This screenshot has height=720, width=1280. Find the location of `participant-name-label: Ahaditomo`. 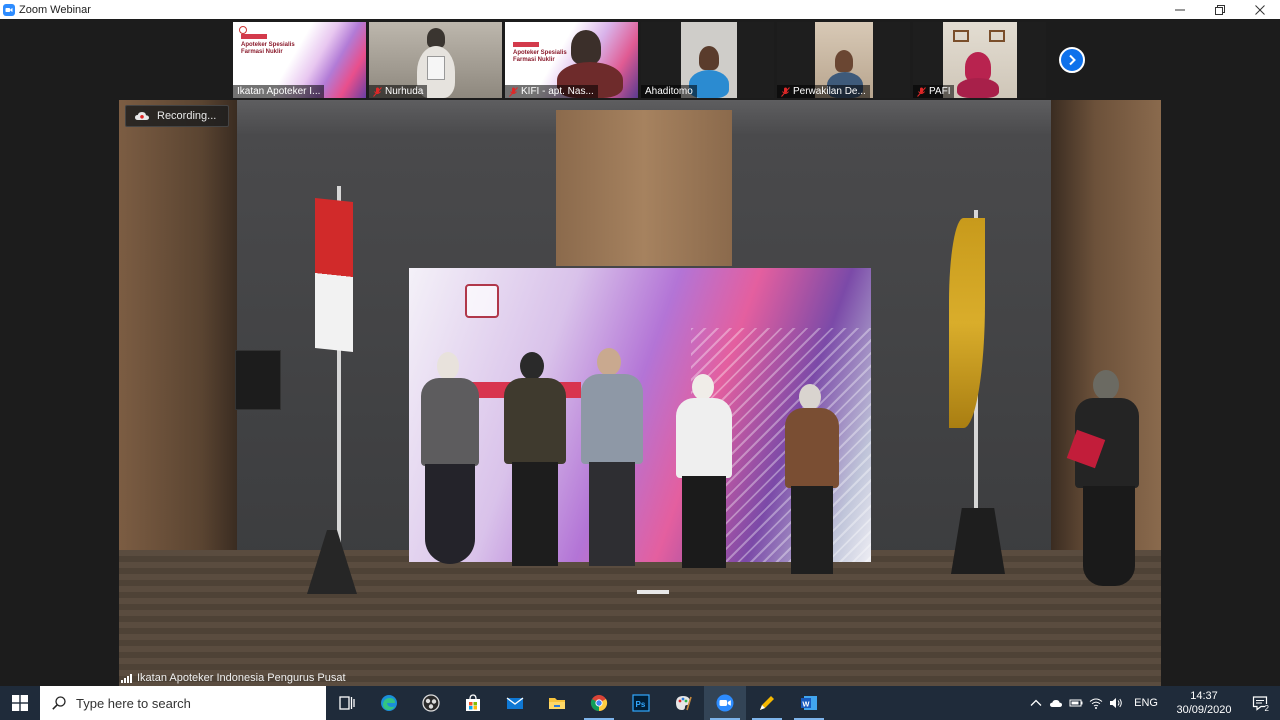

participant-name-label: Ahaditomo is located at coordinates (669, 91).